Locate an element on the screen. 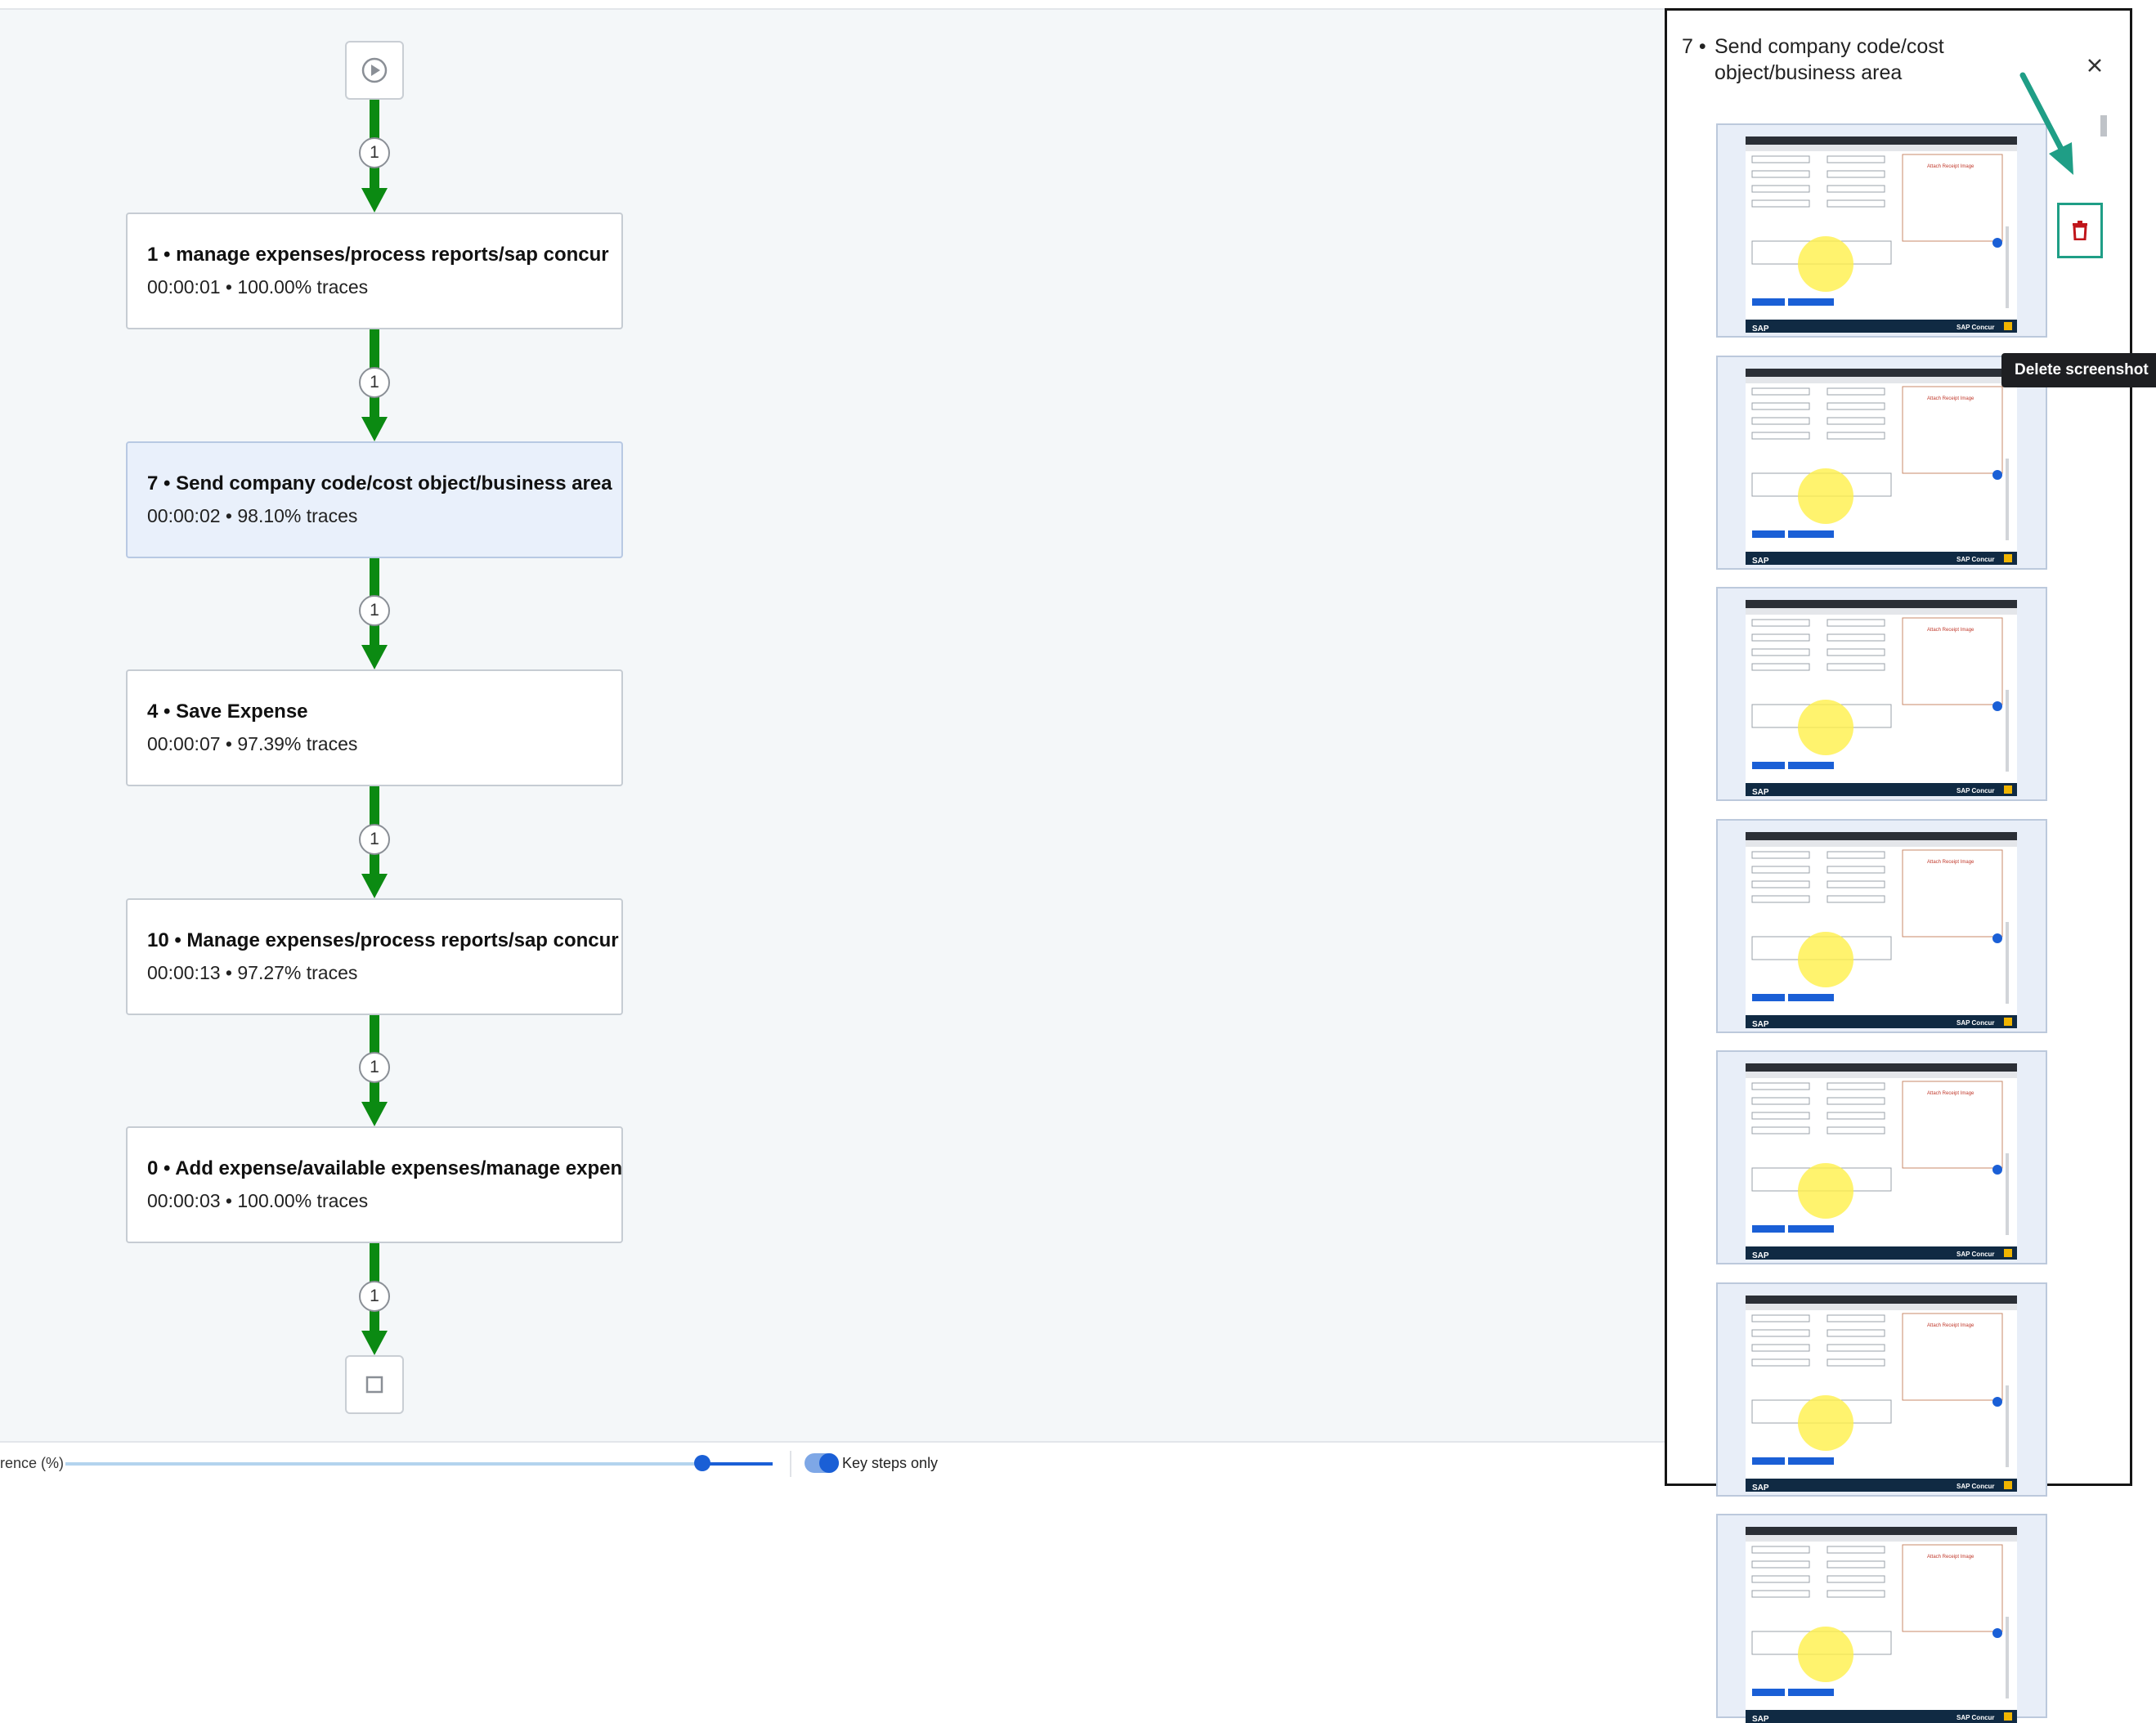  close-icon is located at coordinates (2094, 65).